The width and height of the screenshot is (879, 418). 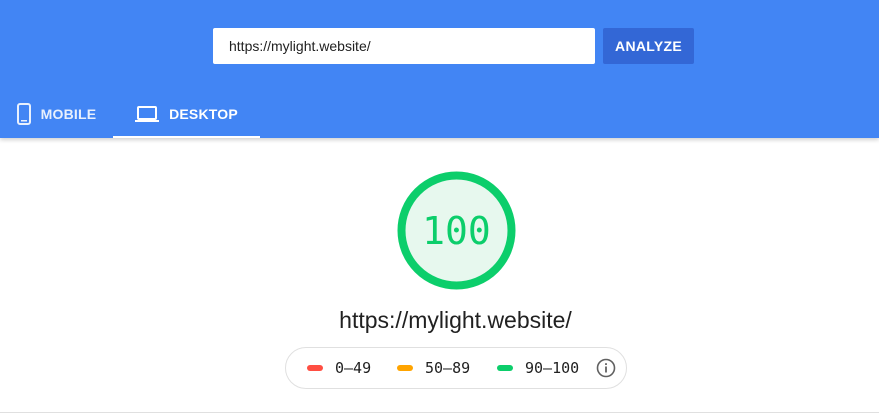 I want to click on legend-swatch-fail, so click(x=315, y=368).